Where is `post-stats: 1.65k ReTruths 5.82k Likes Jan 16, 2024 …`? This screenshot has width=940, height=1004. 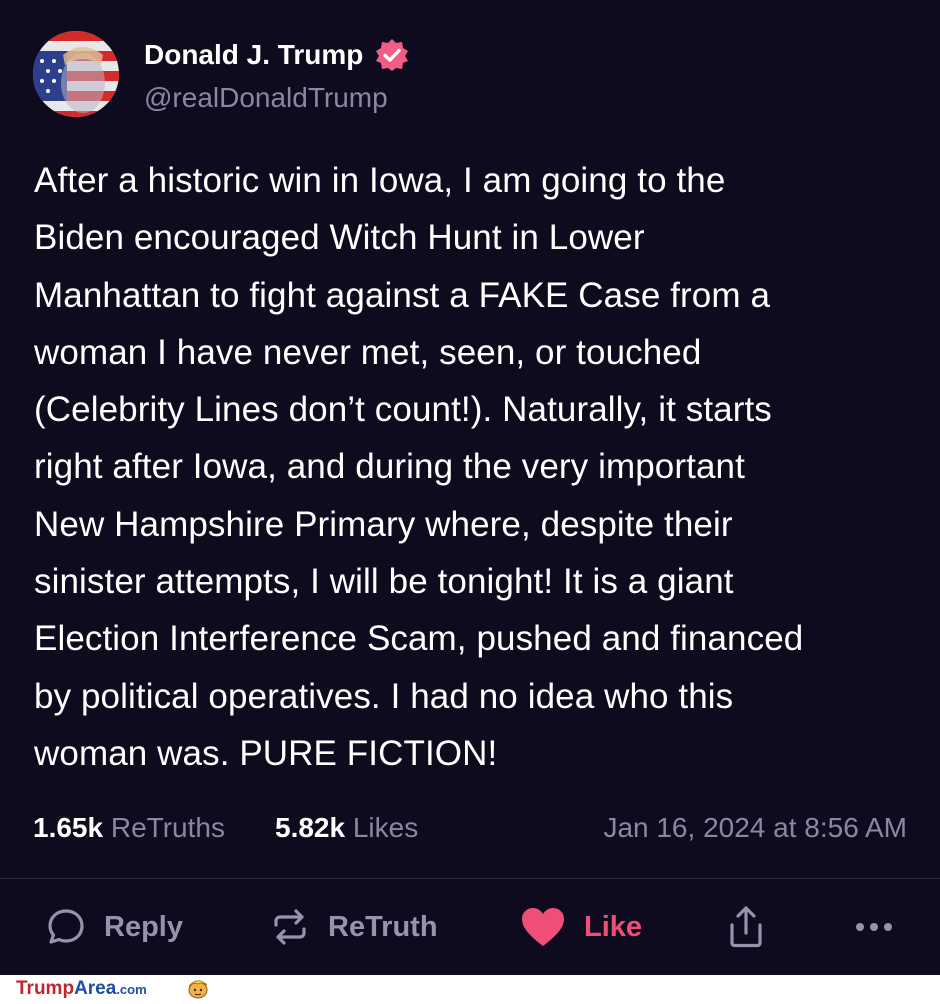 post-stats: 1.65k ReTruths 5.82k Likes Jan 16, 2024 … is located at coordinates (470, 831).